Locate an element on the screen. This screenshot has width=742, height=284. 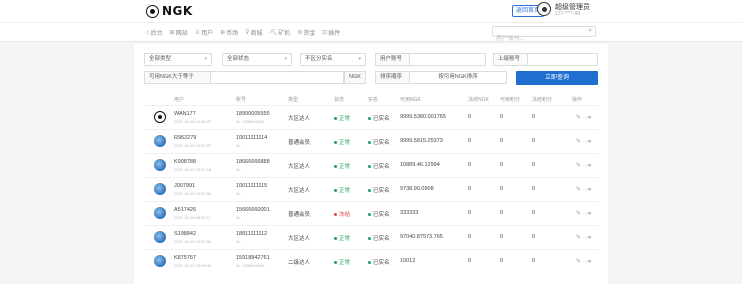
user-name: R962279 is located at coordinates (185, 138).